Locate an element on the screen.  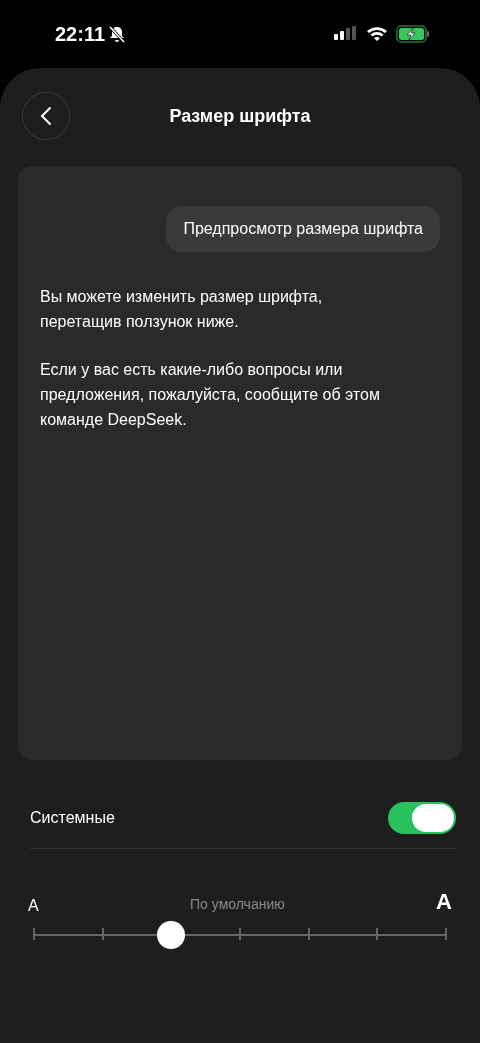
slider-thumb is located at coordinates (171, 935).